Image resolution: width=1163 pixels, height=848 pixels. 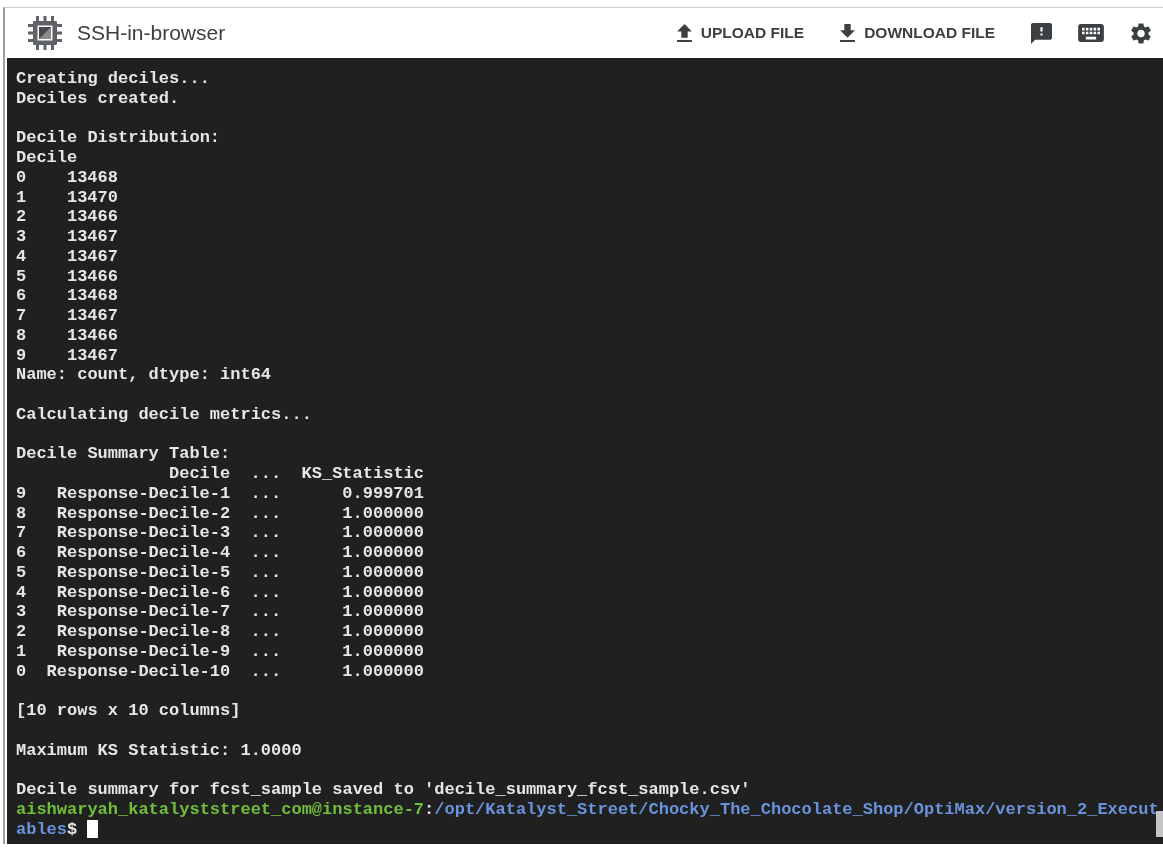 What do you see at coordinates (128, 711) in the screenshot?
I see `output-line: [10 rows x 10 columns]` at bounding box center [128, 711].